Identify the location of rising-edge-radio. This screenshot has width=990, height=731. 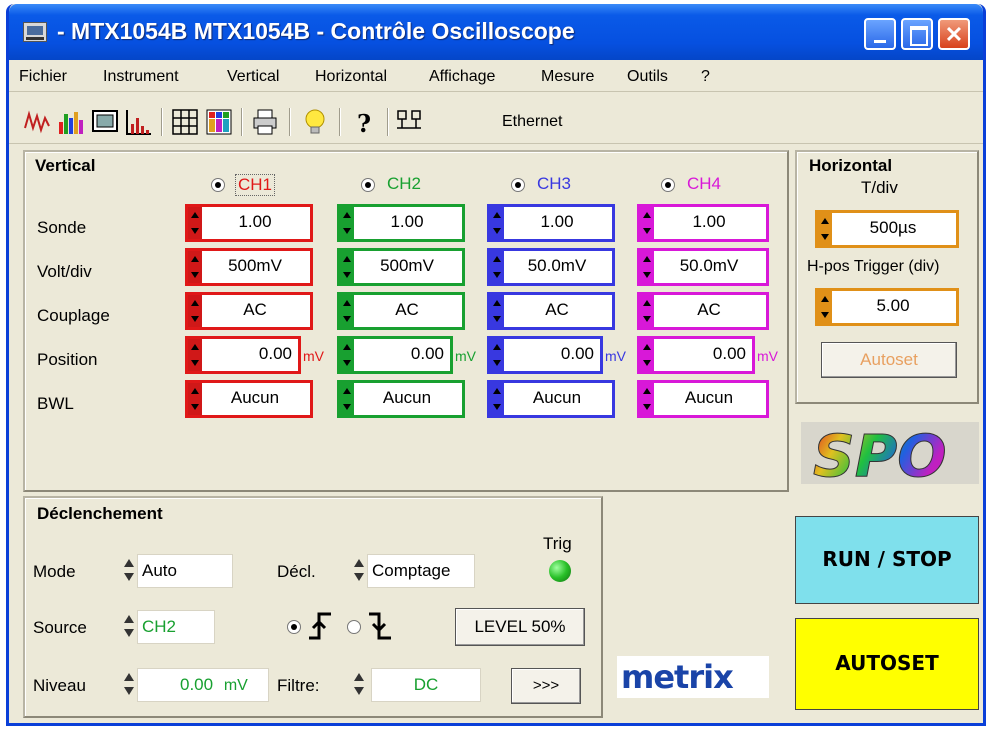
(294, 627).